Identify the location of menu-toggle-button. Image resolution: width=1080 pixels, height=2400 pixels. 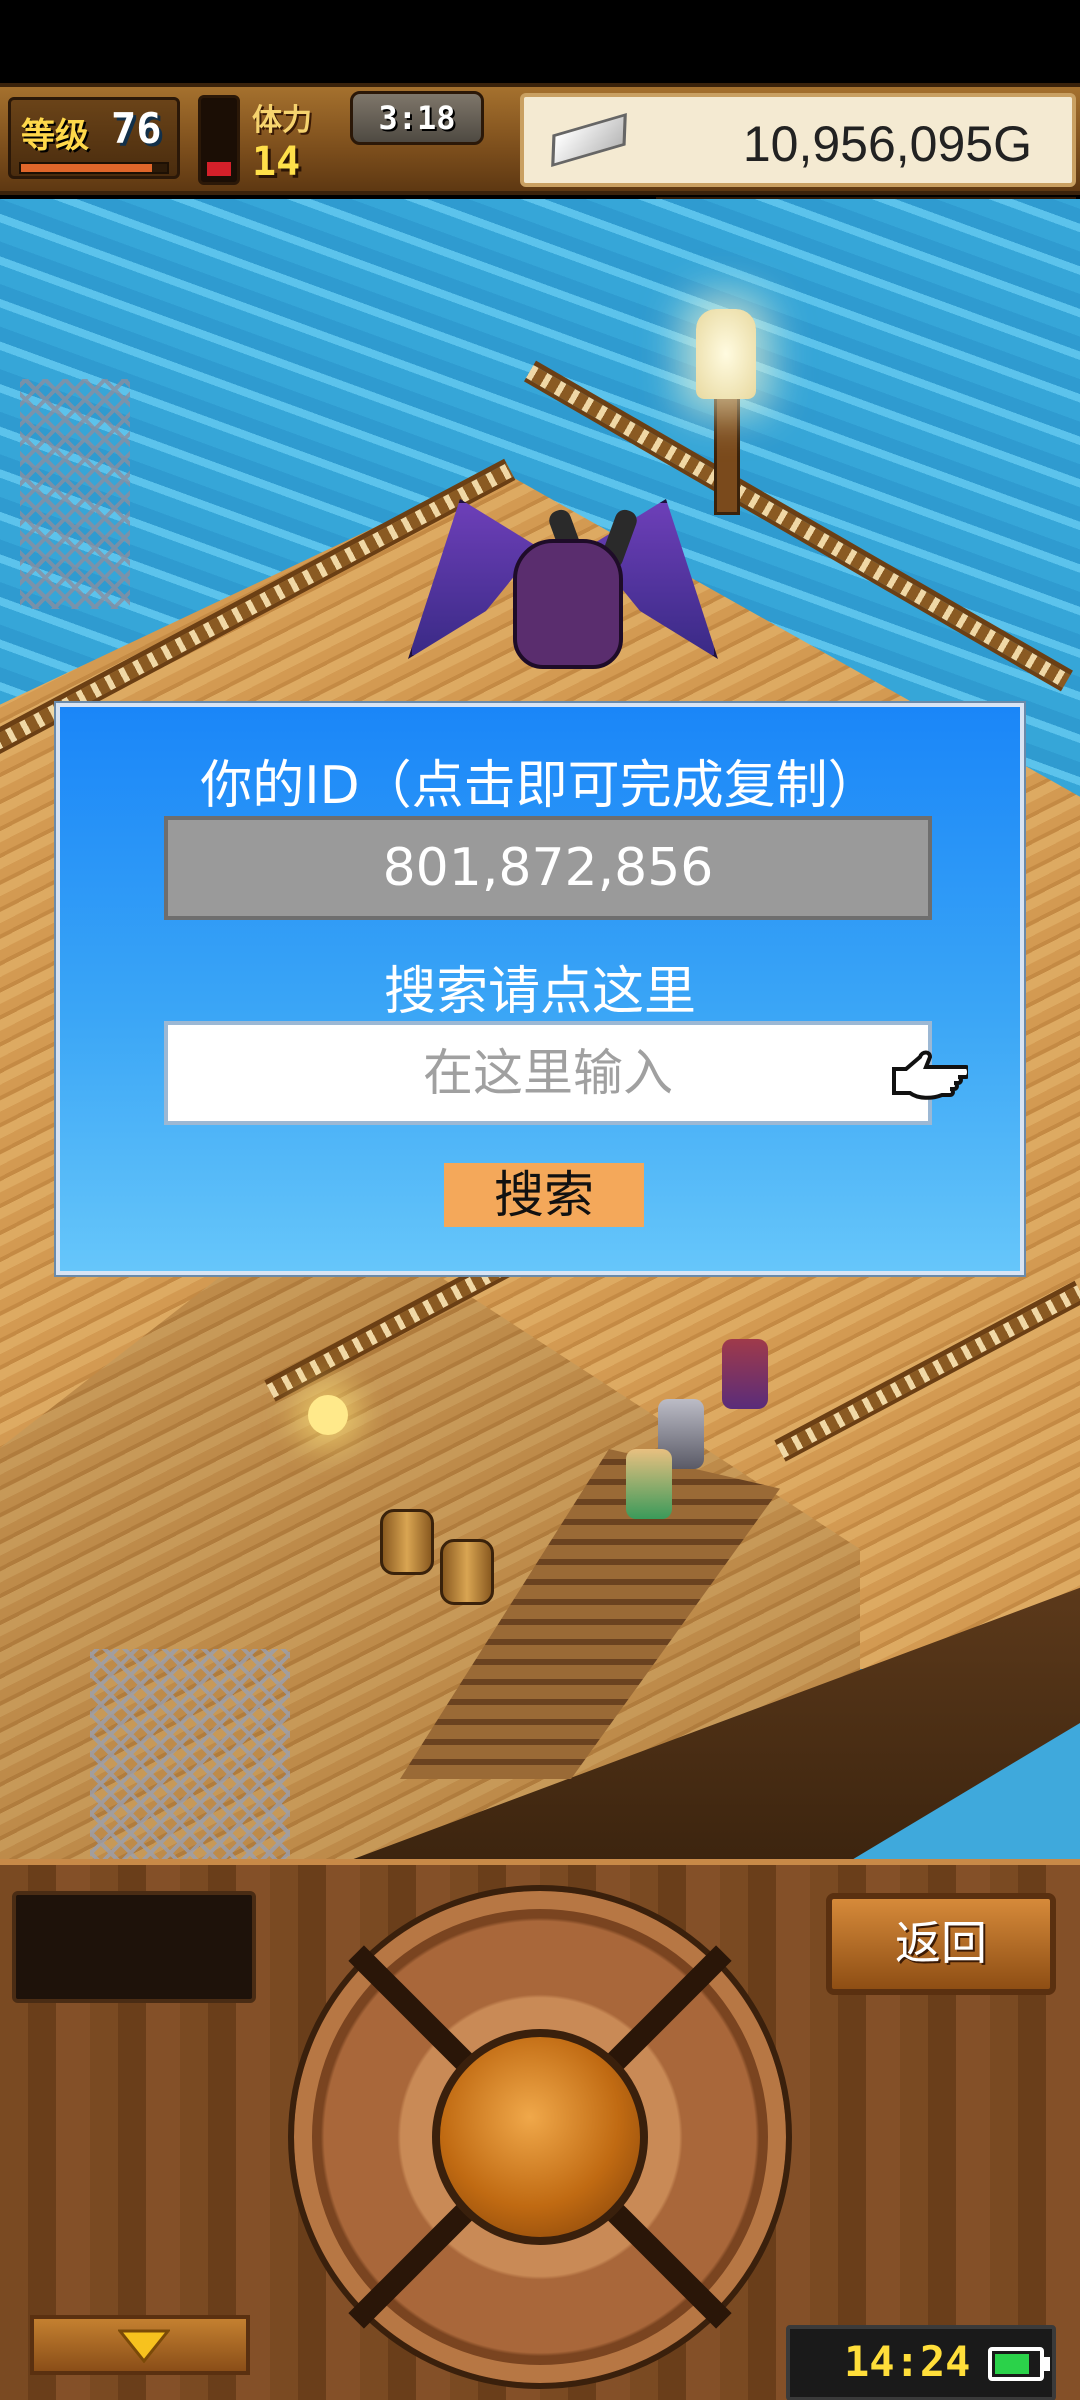
(140, 2345).